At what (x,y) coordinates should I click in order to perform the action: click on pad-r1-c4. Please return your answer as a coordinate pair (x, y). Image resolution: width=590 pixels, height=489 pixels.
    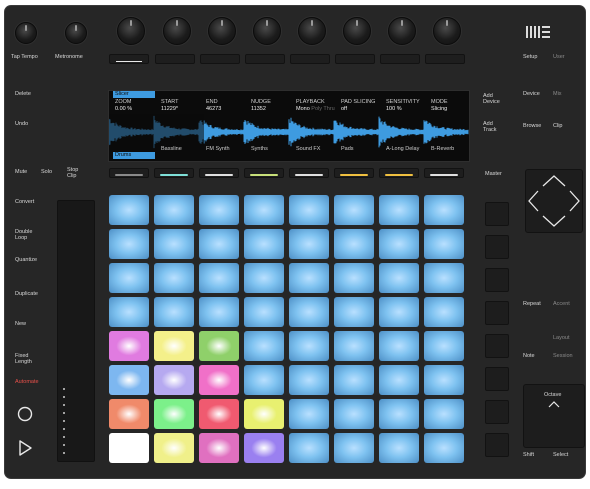
    Looking at the image, I should click on (264, 210).